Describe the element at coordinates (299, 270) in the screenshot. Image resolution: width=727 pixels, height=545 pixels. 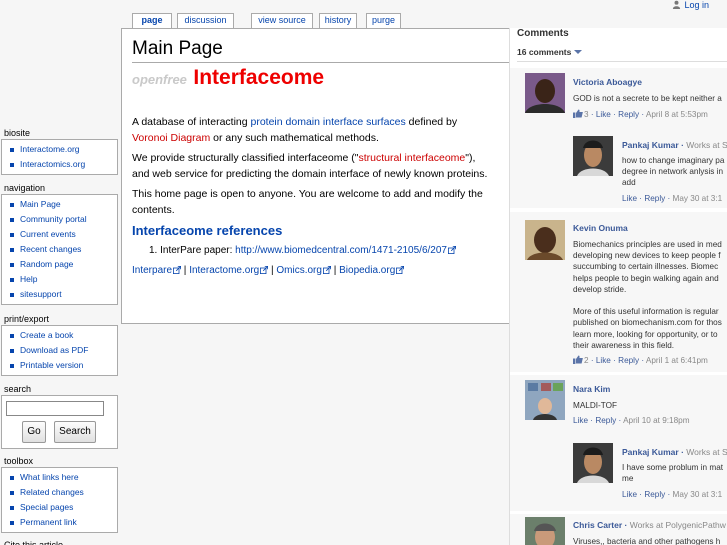
I see `link-omics-org: Omics.org` at that location.